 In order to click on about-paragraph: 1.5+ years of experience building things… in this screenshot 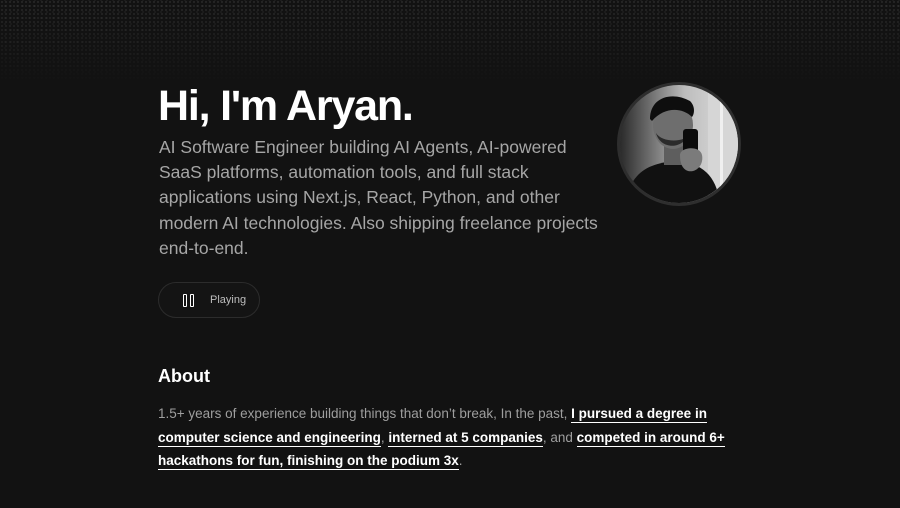, I will do `click(453, 437)`.